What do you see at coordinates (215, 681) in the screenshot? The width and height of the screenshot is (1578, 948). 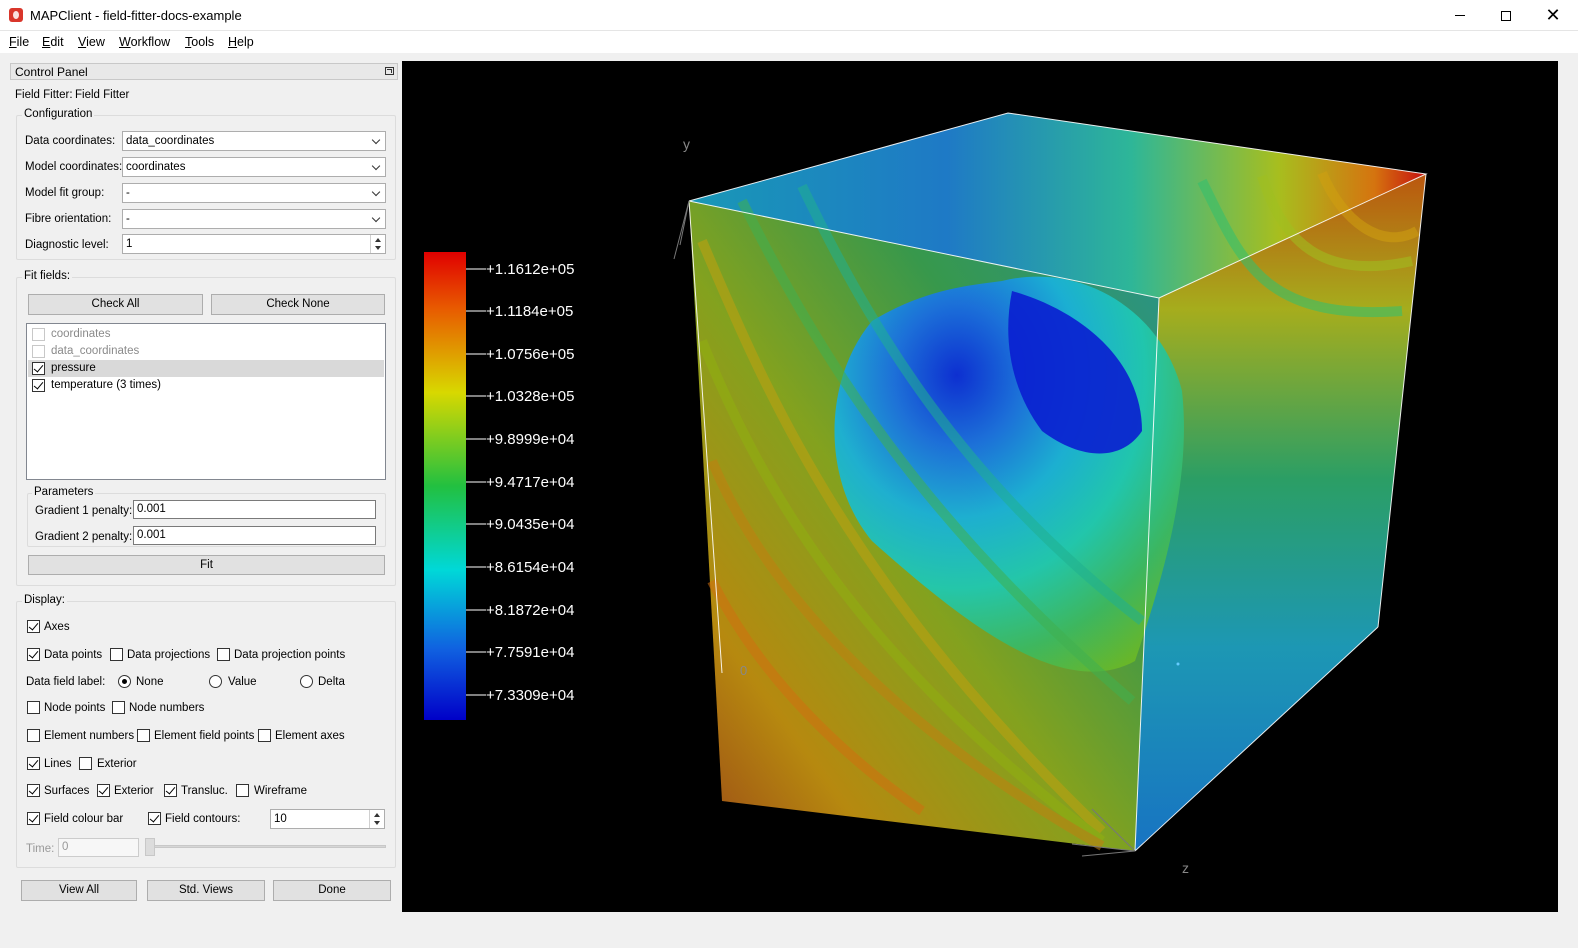 I see `radio-value` at bounding box center [215, 681].